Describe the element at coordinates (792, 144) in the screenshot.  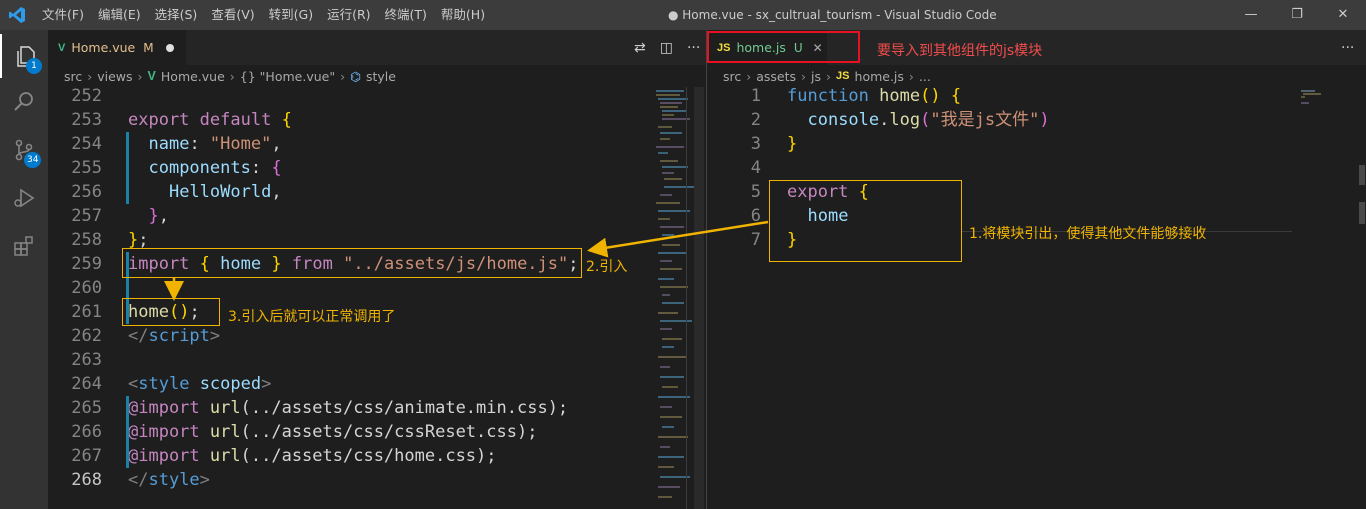
I see `code-text: }` at that location.